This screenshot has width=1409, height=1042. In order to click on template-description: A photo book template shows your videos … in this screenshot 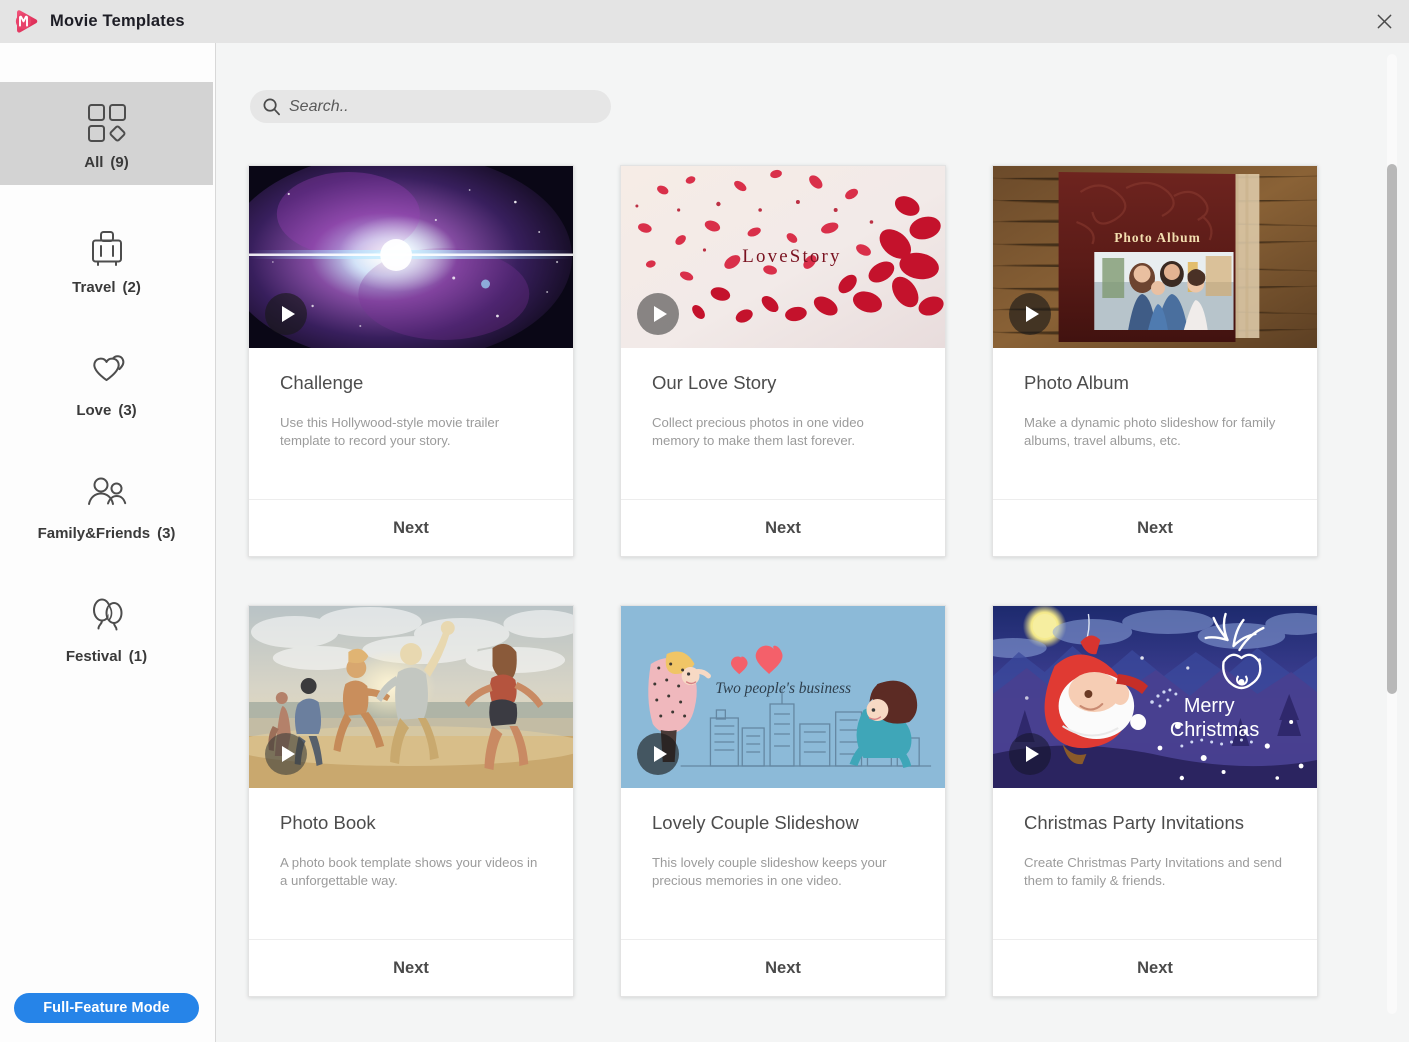, I will do `click(409, 871)`.